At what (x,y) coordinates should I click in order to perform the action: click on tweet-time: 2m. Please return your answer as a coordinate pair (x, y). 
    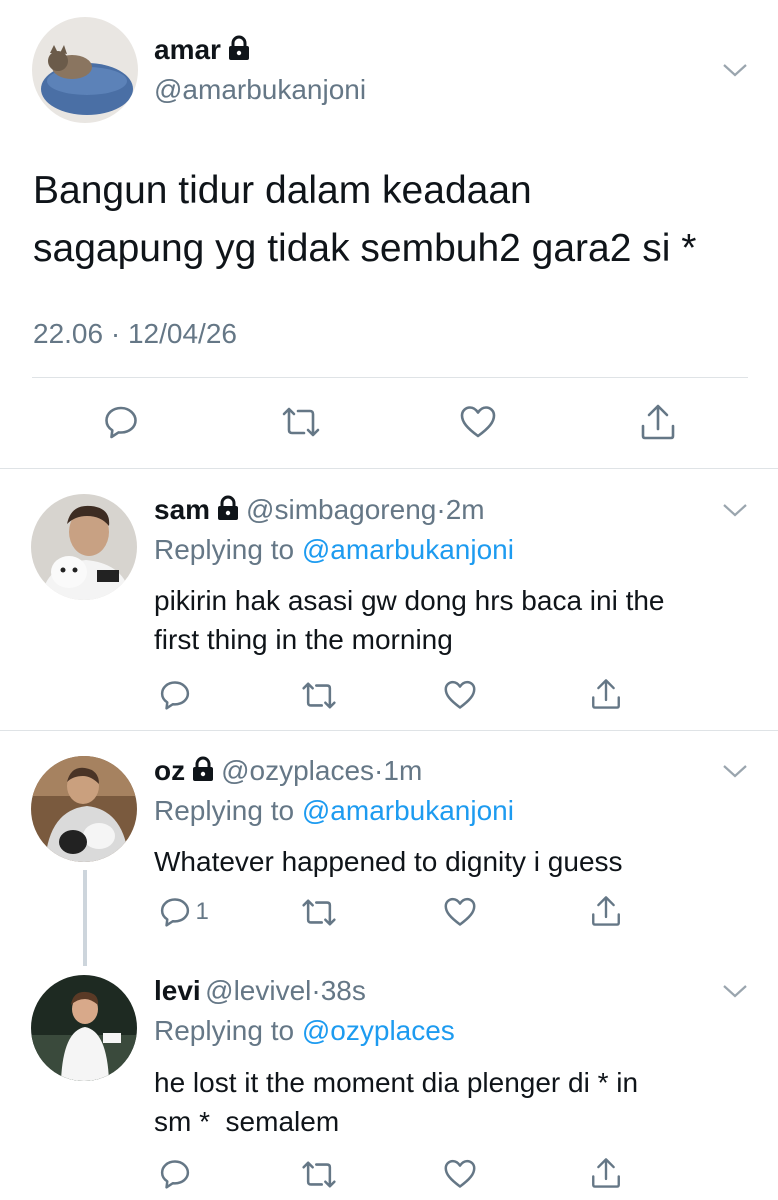
    Looking at the image, I should click on (465, 509).